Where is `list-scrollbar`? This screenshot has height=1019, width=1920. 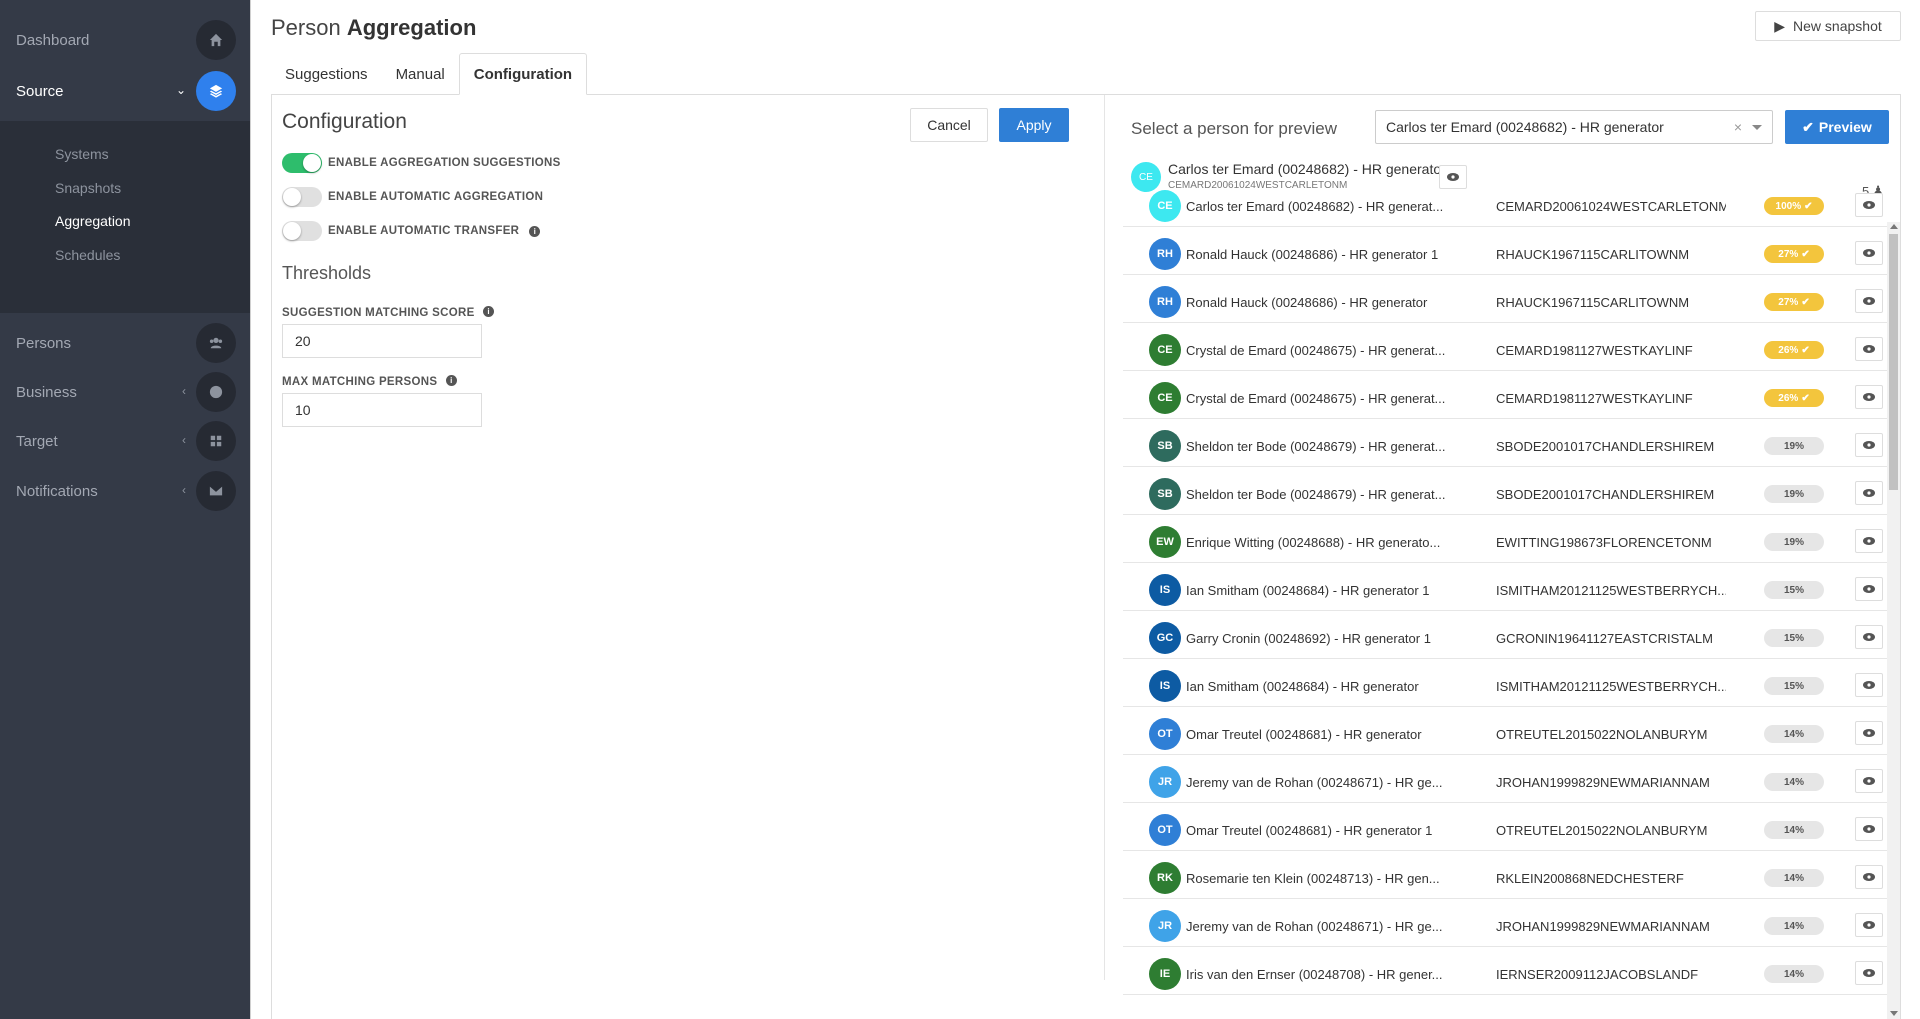
list-scrollbar is located at coordinates (1893, 620).